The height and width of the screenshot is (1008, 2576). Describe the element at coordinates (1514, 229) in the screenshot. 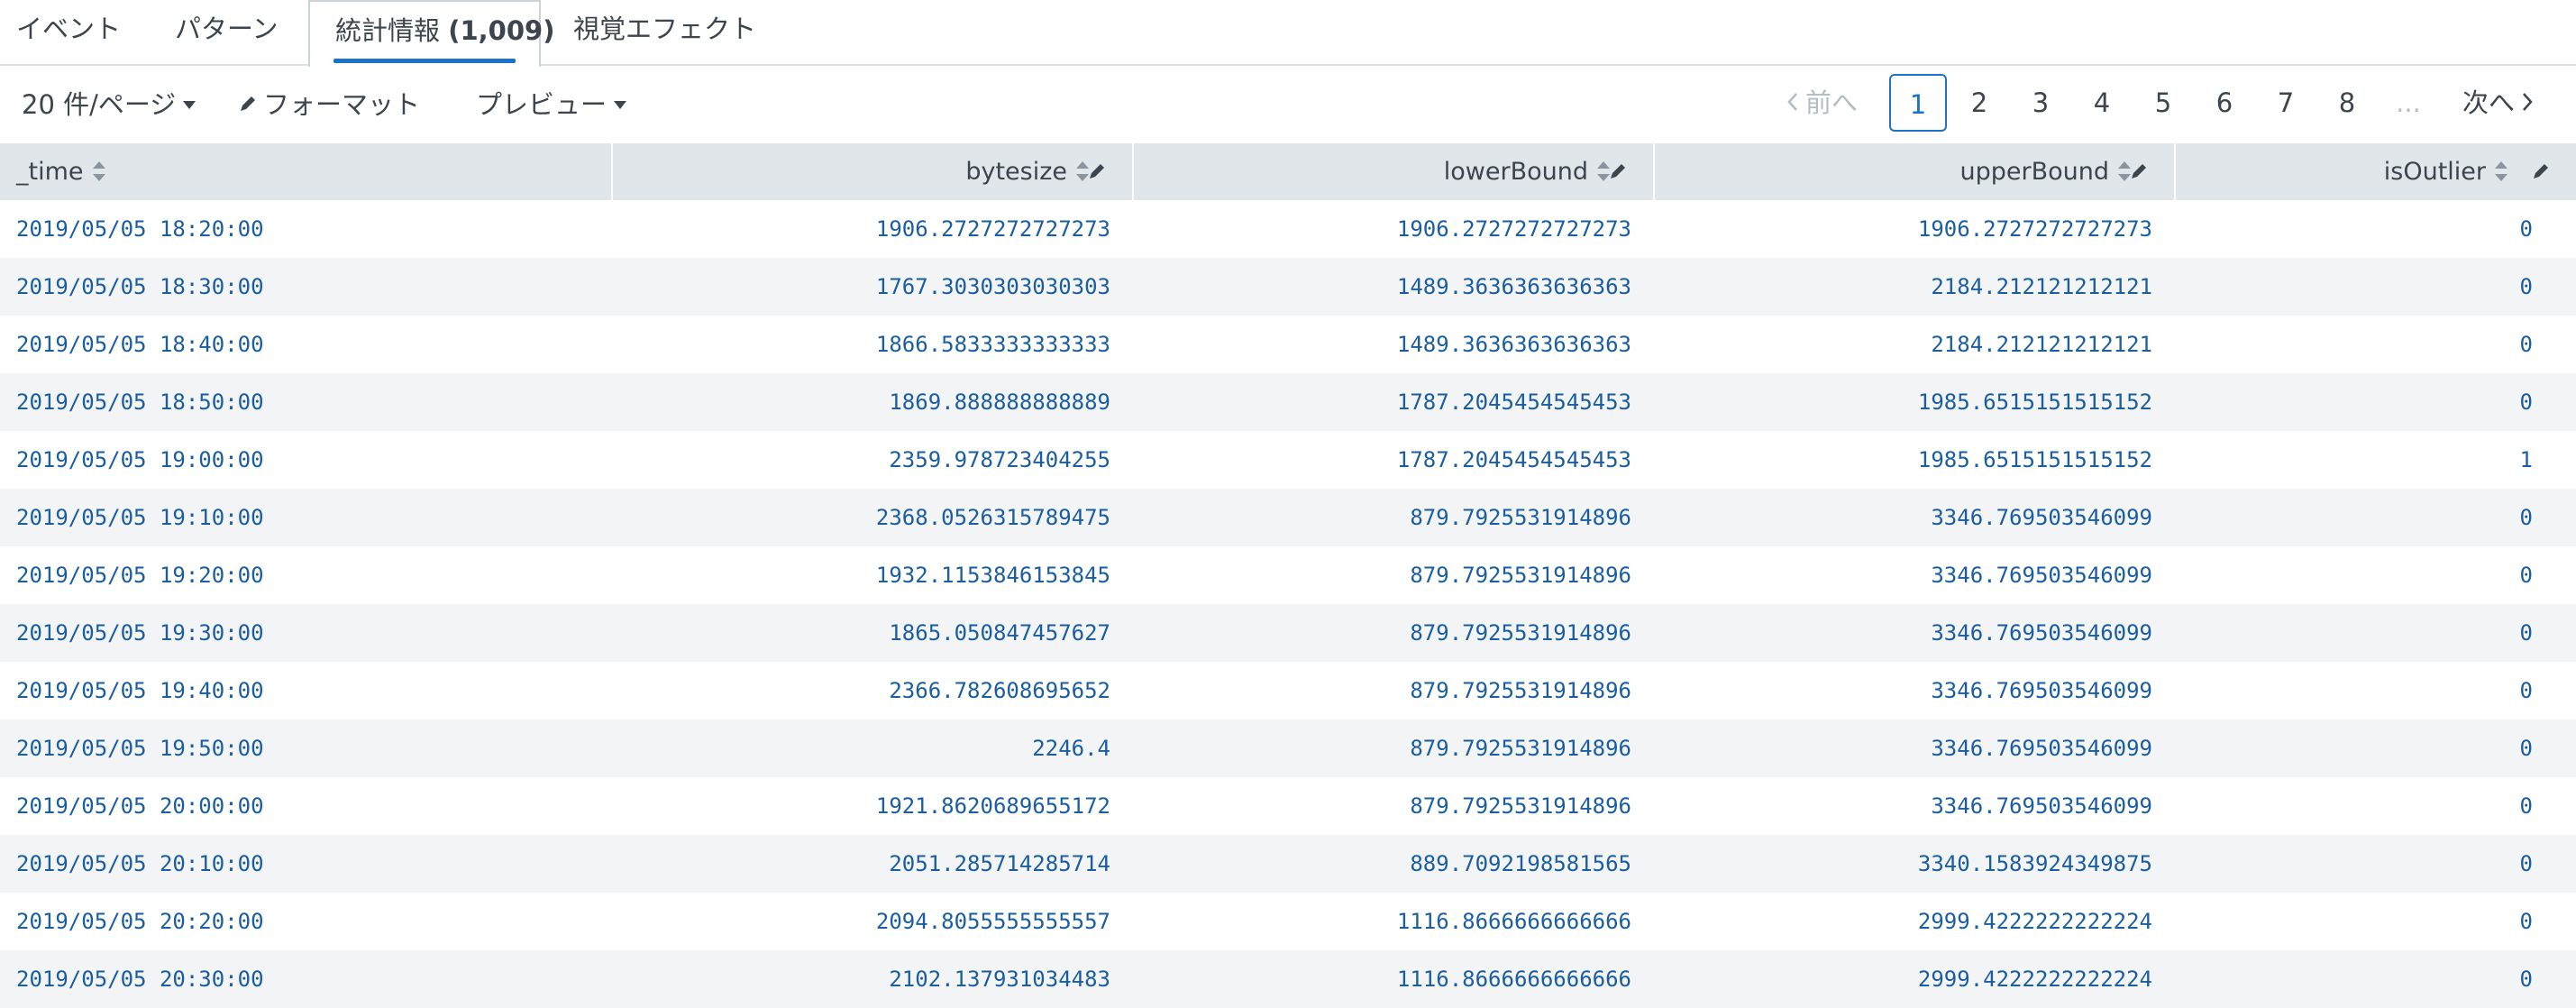

I see `cell-lowerbound: 1906.2727272727273` at that location.